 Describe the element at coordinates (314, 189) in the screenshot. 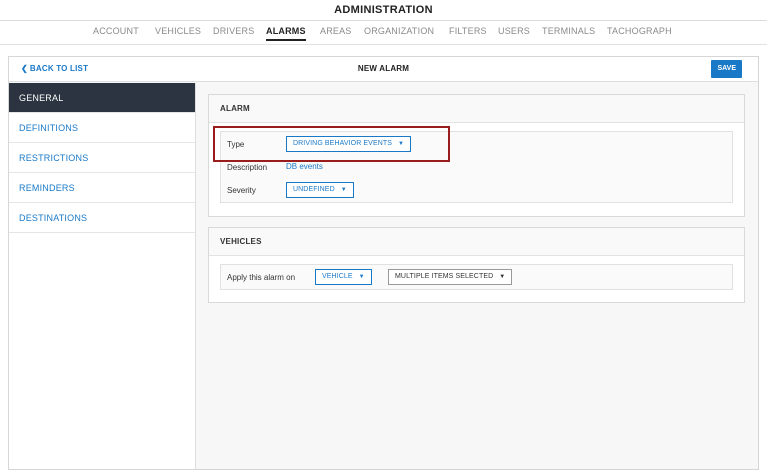

I see `severity-value: UNDEFINED` at that location.